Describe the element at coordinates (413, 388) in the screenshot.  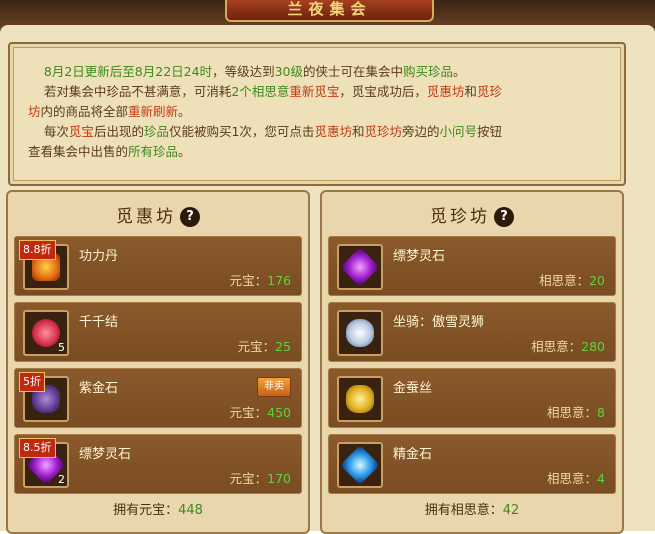
I see `item-name: 金蚕丝` at that location.